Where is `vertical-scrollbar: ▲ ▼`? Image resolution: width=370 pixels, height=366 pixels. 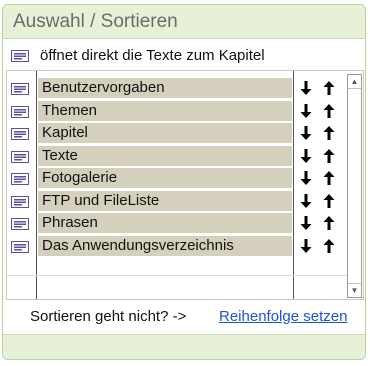
vertical-scrollbar: ▲ ▼ is located at coordinates (354, 186).